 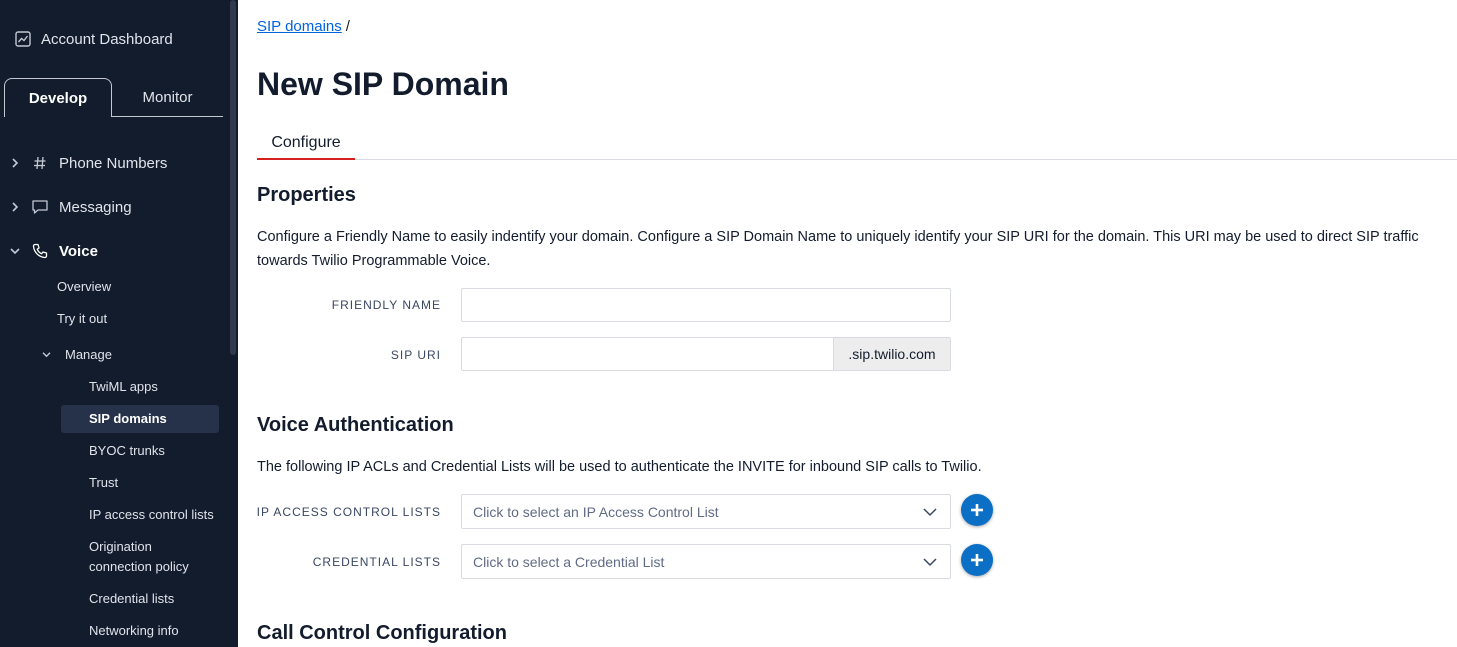 I want to click on sidebar-item-label: Manage, so click(x=88, y=354).